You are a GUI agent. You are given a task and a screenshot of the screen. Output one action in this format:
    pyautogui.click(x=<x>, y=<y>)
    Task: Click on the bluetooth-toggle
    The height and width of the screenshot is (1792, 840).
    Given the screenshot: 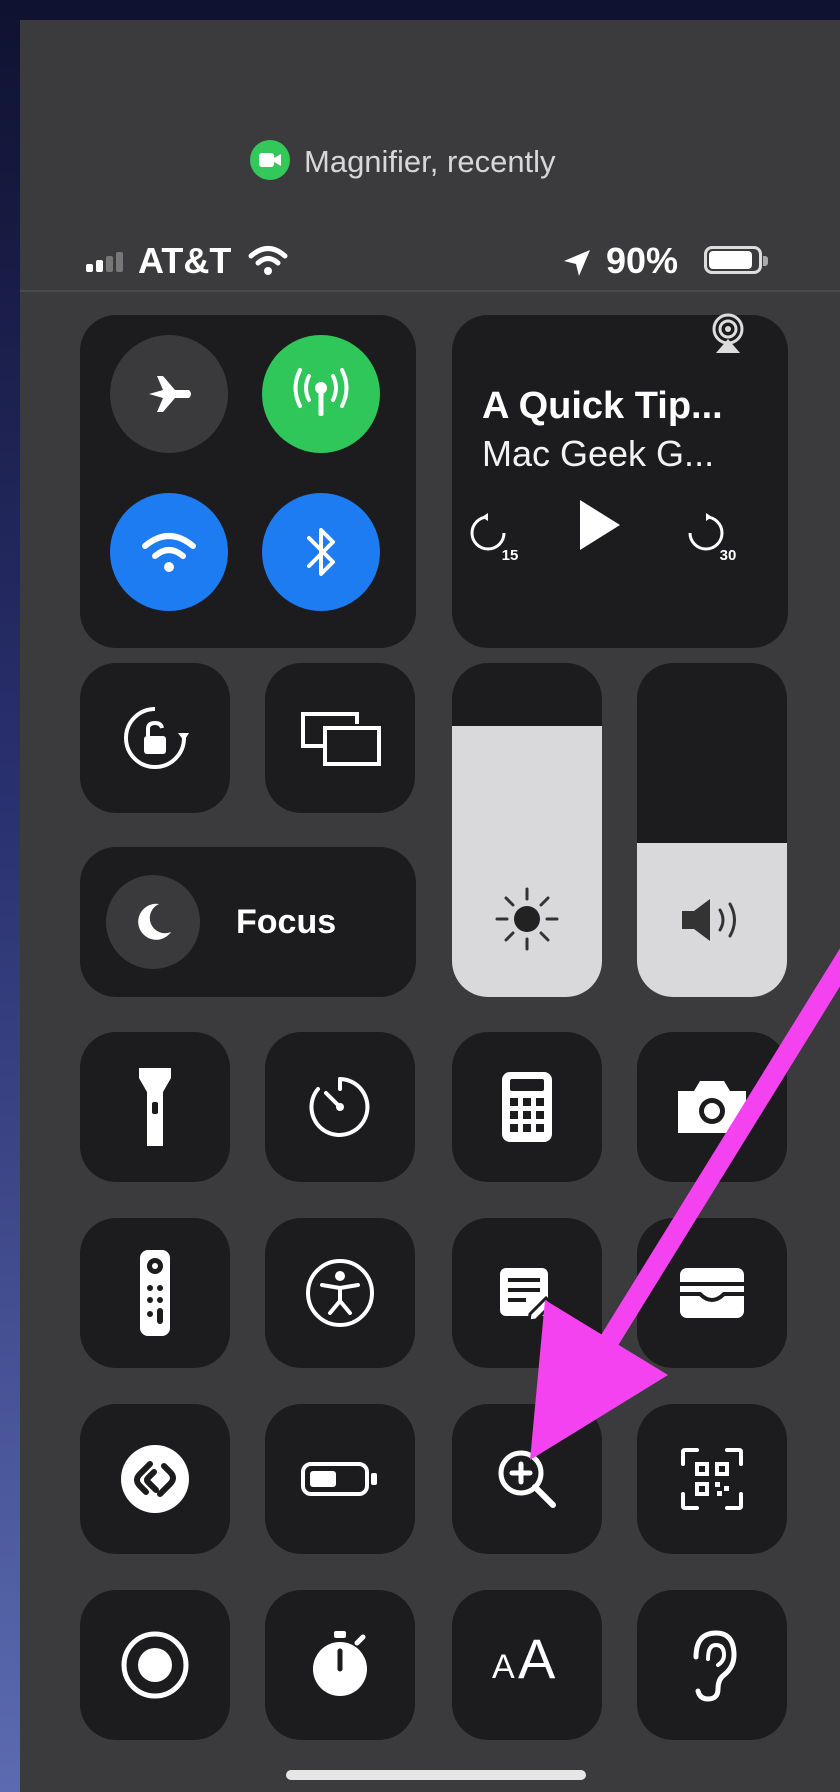 What is the action you would take?
    pyautogui.click(x=321, y=552)
    